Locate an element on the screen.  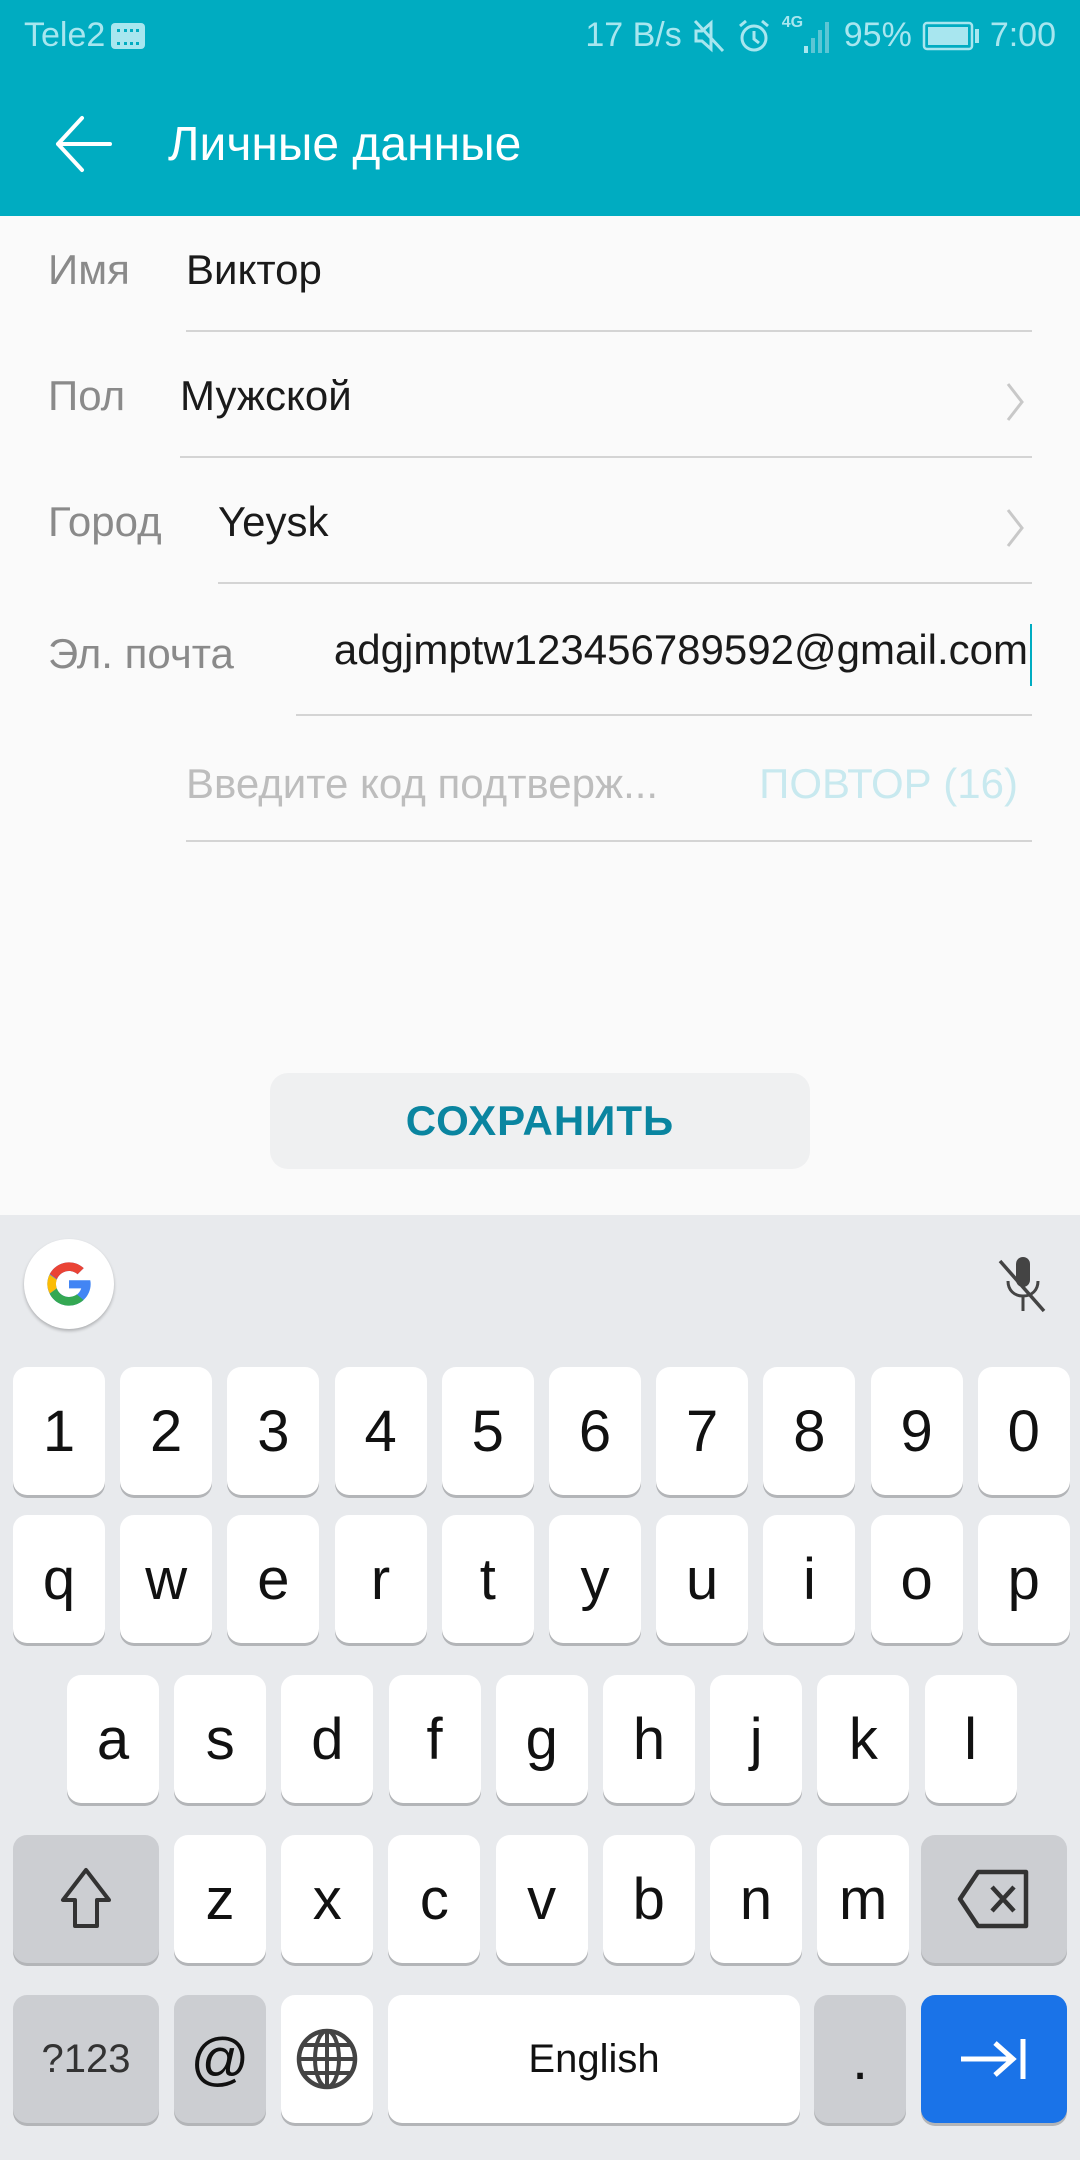
key-t: t is located at coordinates (487, 1579).